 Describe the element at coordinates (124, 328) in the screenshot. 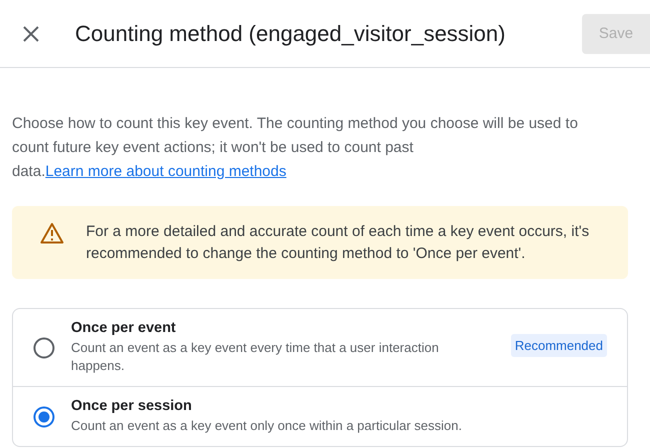

I see `option-title: Once per event` at that location.